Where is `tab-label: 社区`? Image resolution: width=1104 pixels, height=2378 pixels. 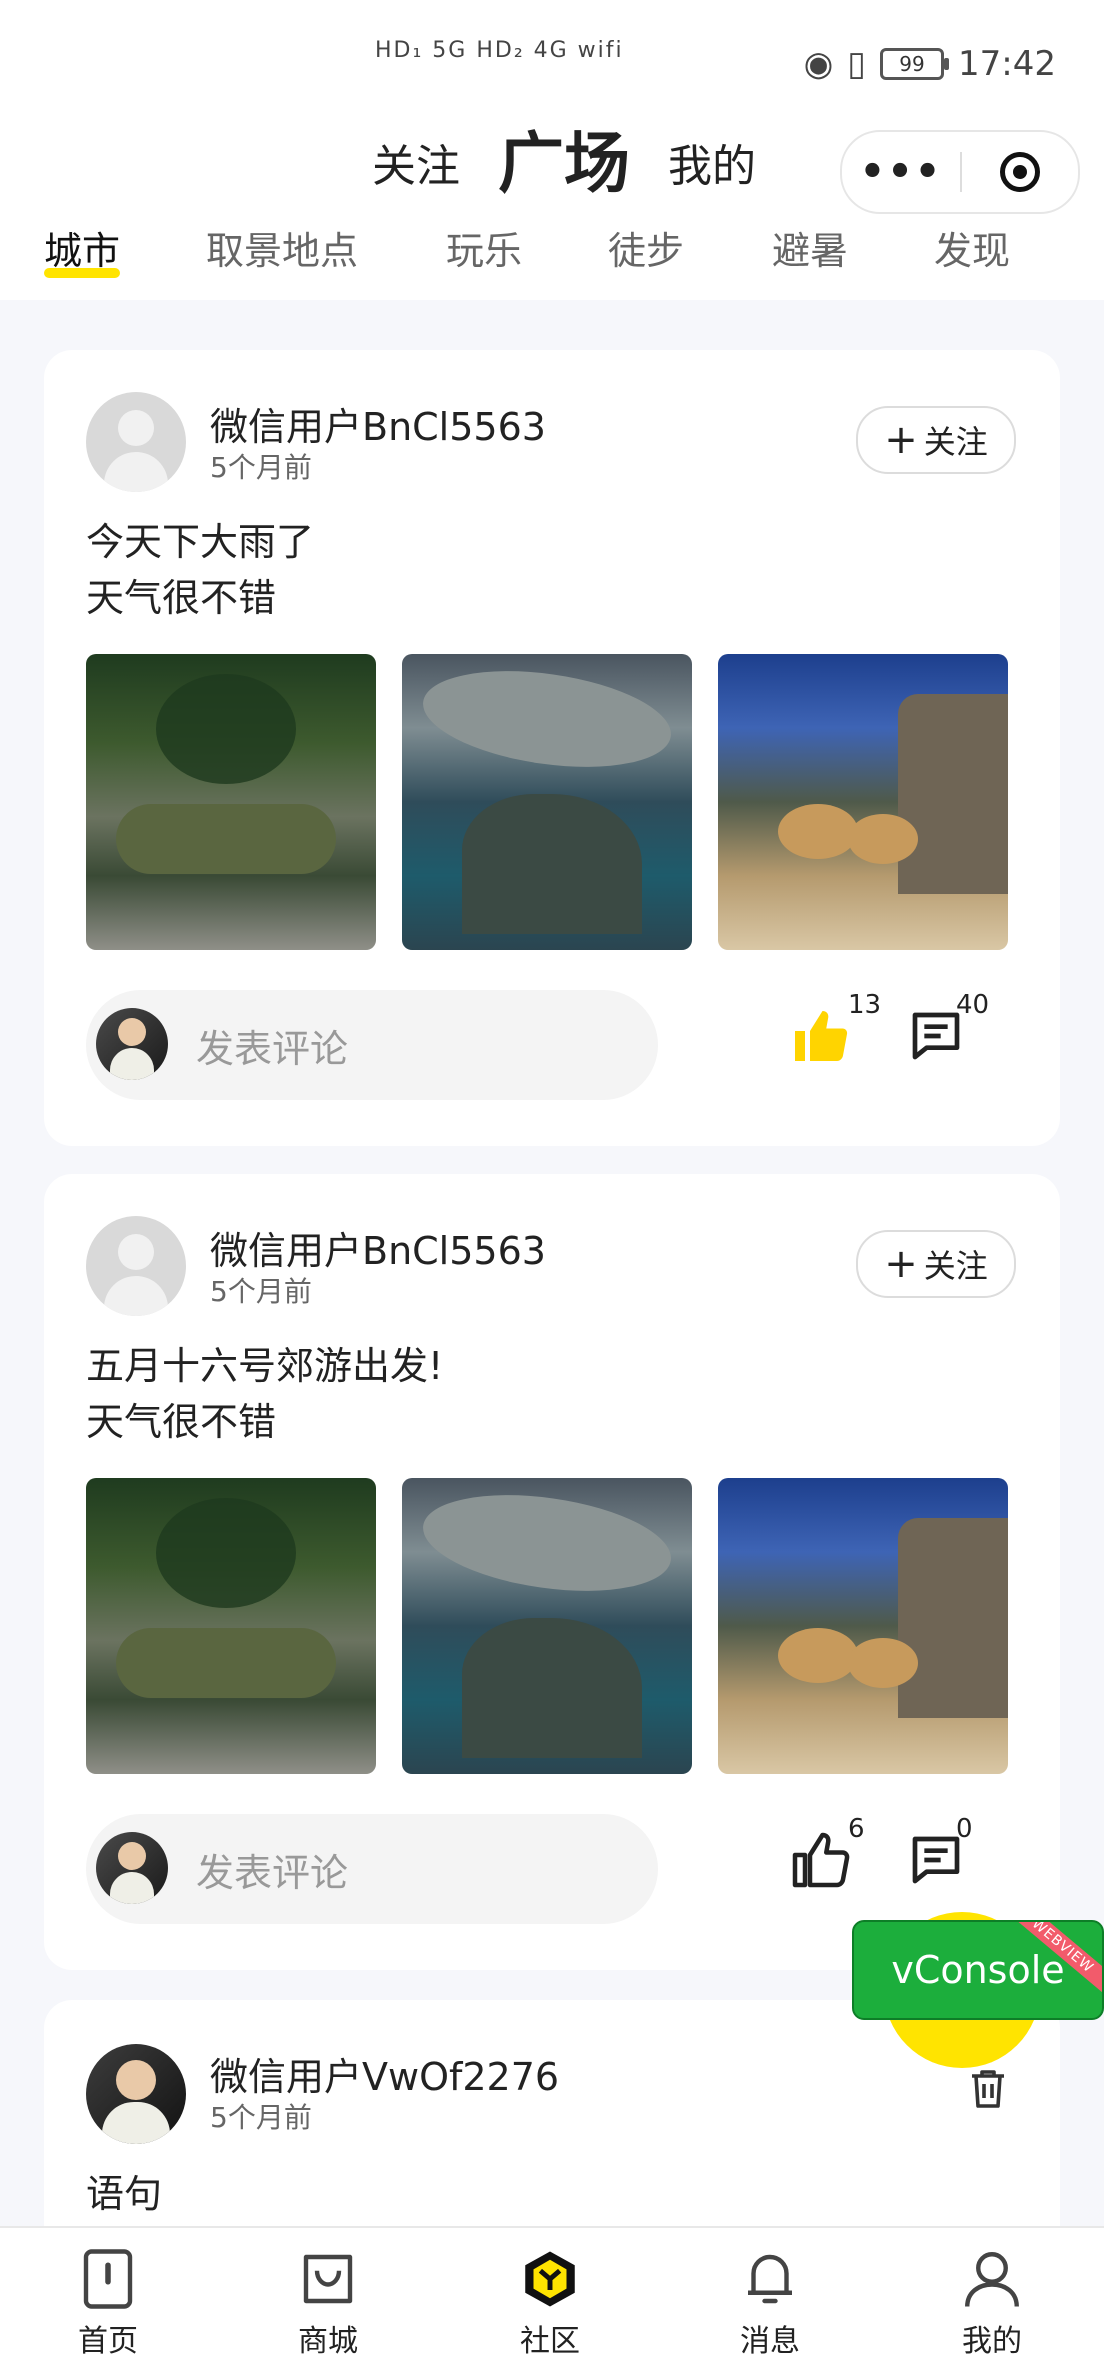
tab-label: 社区 is located at coordinates (550, 2341).